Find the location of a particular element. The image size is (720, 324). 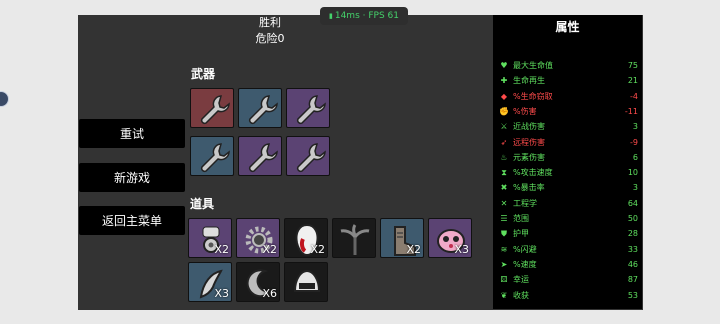

stat-value: 50 is located at coordinates (632, 218).